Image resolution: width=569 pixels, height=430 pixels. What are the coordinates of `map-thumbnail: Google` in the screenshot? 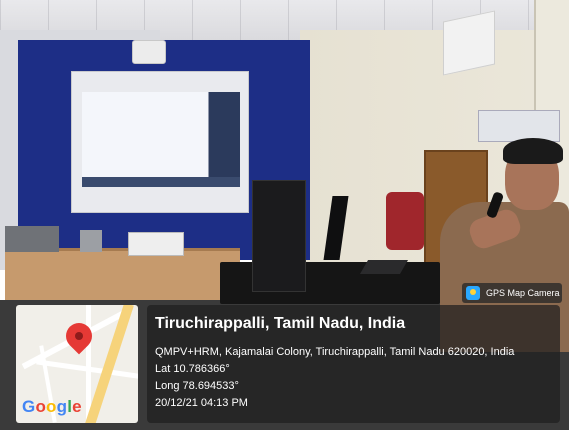 It's located at (77, 364).